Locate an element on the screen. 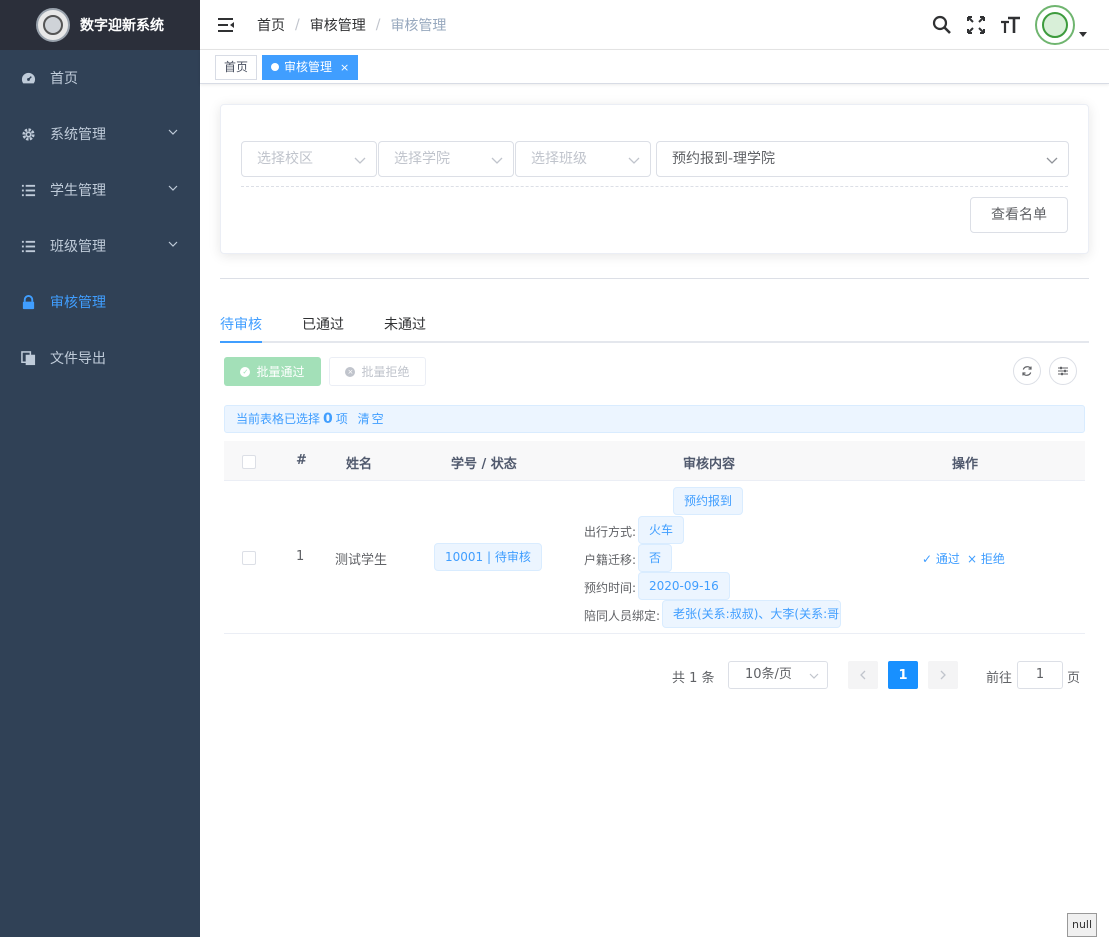 Image resolution: width=1109 pixels, height=937 pixels. prev-page-button is located at coordinates (863, 675).